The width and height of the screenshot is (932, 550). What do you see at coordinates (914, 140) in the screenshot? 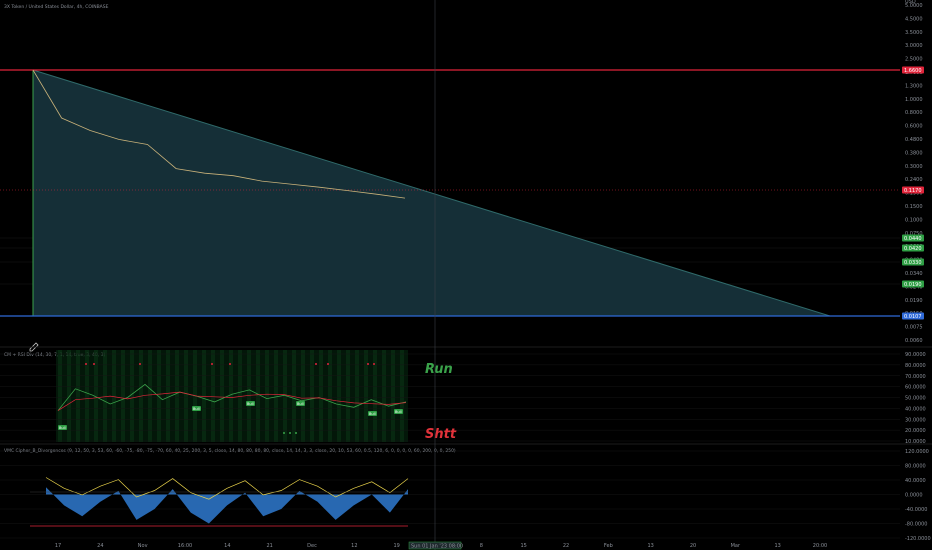
I see `price-axis-tick: 0.4800` at bounding box center [914, 140].